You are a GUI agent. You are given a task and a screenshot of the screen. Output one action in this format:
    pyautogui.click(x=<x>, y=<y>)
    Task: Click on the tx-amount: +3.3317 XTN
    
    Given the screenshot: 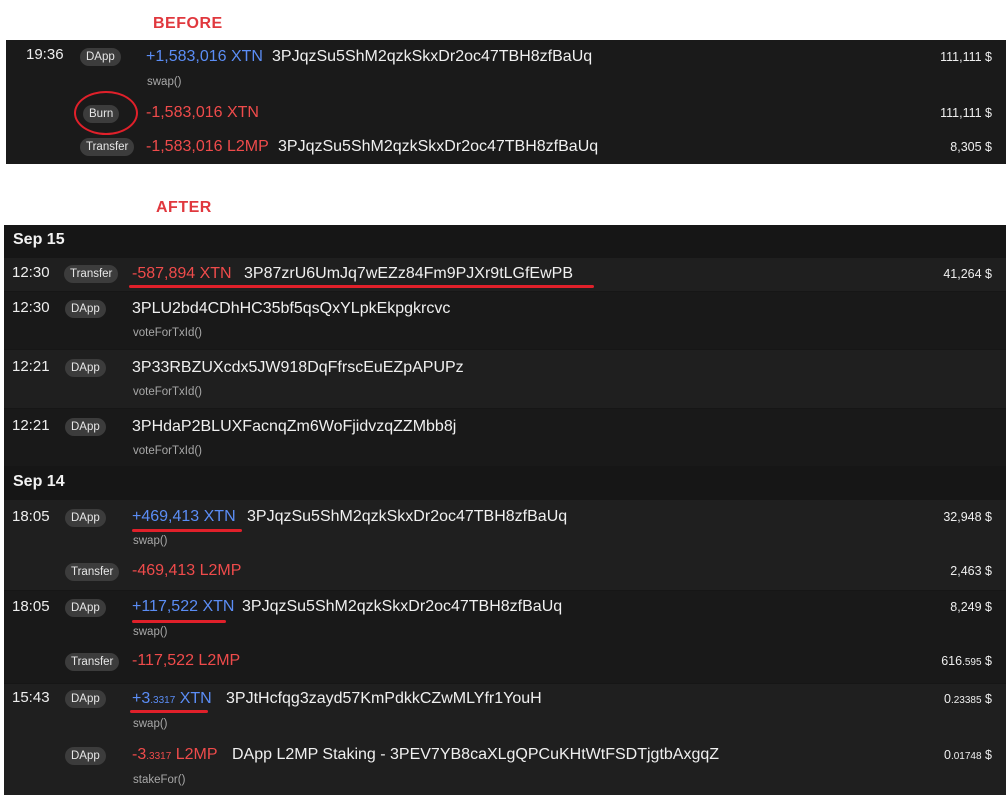 What is the action you would take?
    pyautogui.click(x=172, y=698)
    